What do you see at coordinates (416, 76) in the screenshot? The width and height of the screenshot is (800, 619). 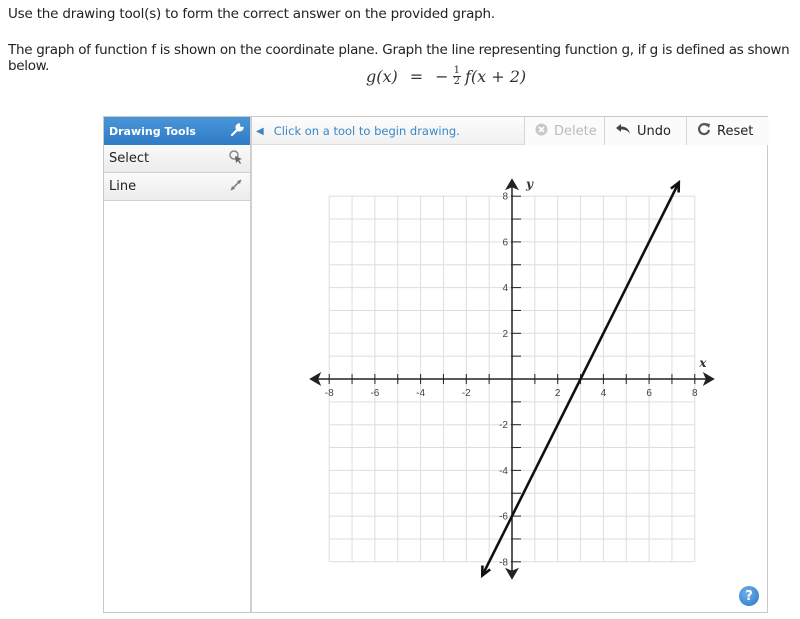 I see `formula-equals: =` at bounding box center [416, 76].